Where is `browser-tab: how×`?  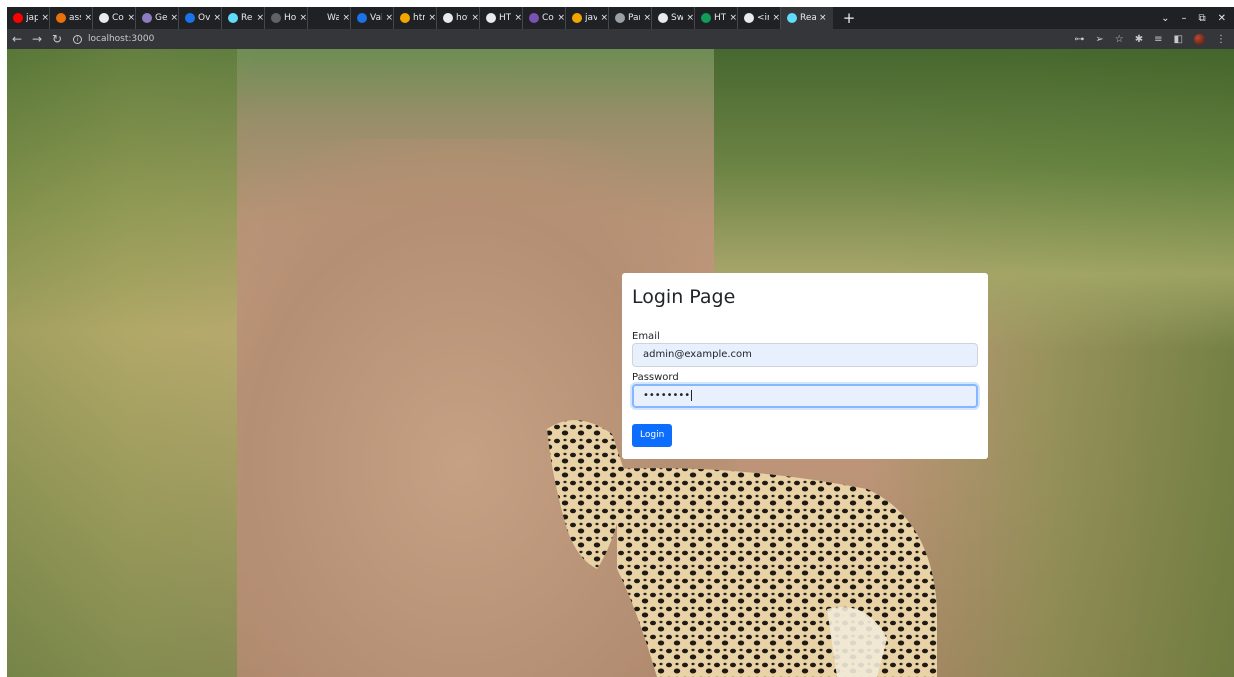
browser-tab: how× is located at coordinates (458, 18).